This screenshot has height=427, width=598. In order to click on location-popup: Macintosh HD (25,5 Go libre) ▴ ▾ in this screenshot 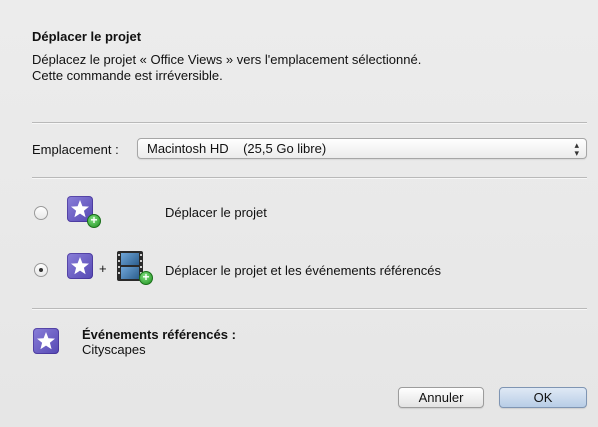, I will do `click(362, 148)`.